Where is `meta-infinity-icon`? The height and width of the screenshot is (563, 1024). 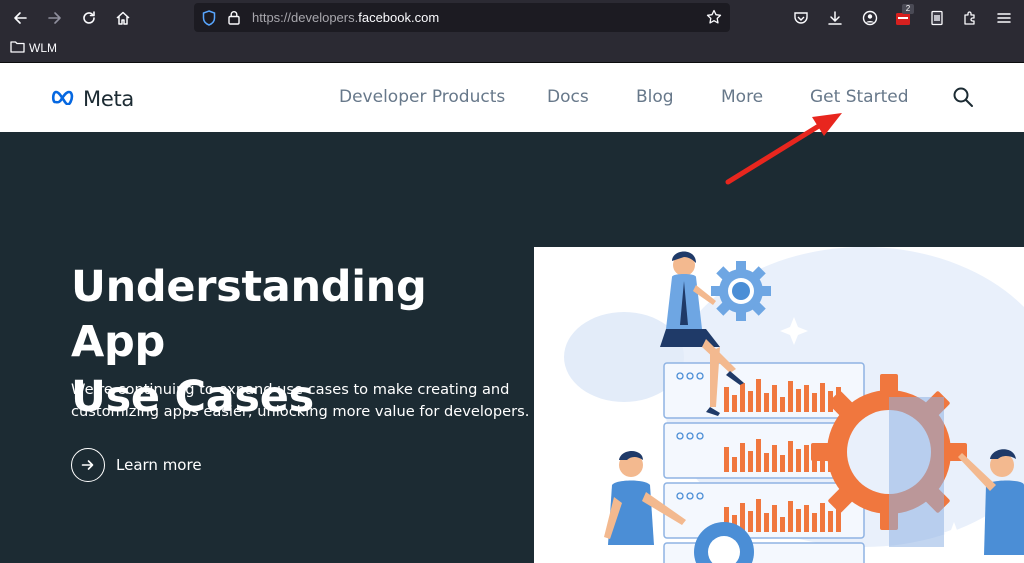 meta-infinity-icon is located at coordinates (65, 99).